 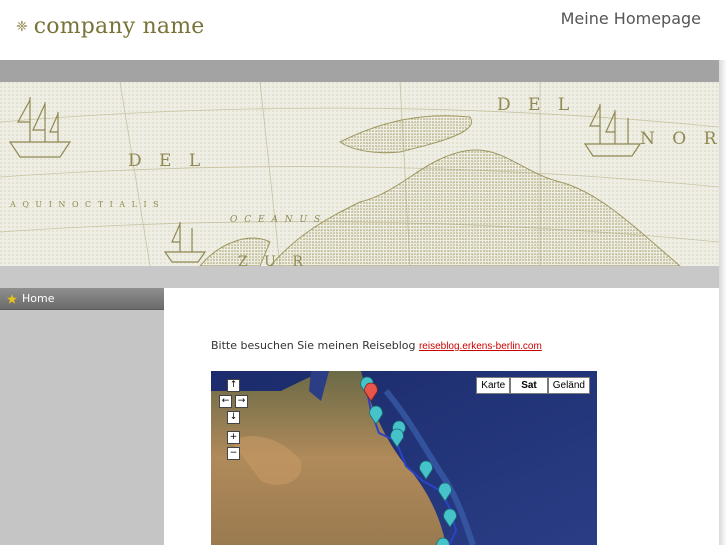 I want to click on sidebar-item-home: Home, so click(x=82, y=299).